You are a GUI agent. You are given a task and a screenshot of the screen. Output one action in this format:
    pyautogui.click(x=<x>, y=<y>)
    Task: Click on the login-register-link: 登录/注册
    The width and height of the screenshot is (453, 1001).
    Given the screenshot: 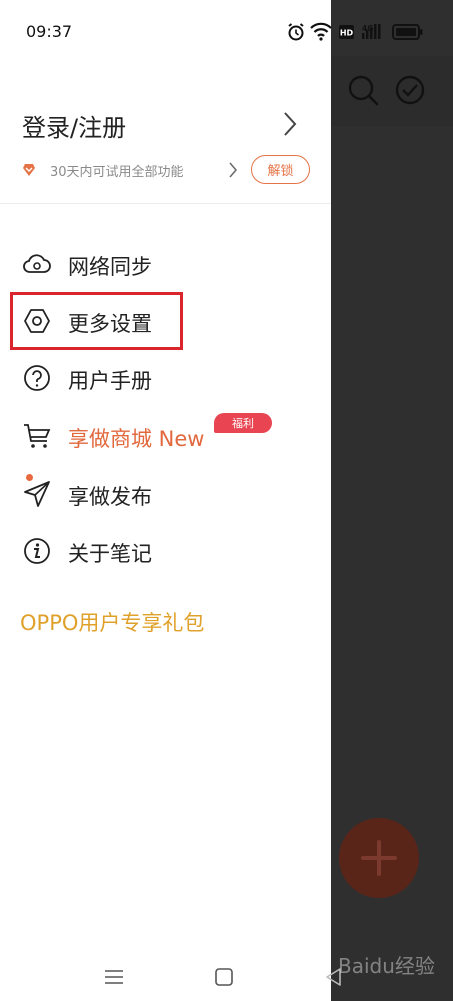 What is the action you would take?
    pyautogui.click(x=74, y=125)
    